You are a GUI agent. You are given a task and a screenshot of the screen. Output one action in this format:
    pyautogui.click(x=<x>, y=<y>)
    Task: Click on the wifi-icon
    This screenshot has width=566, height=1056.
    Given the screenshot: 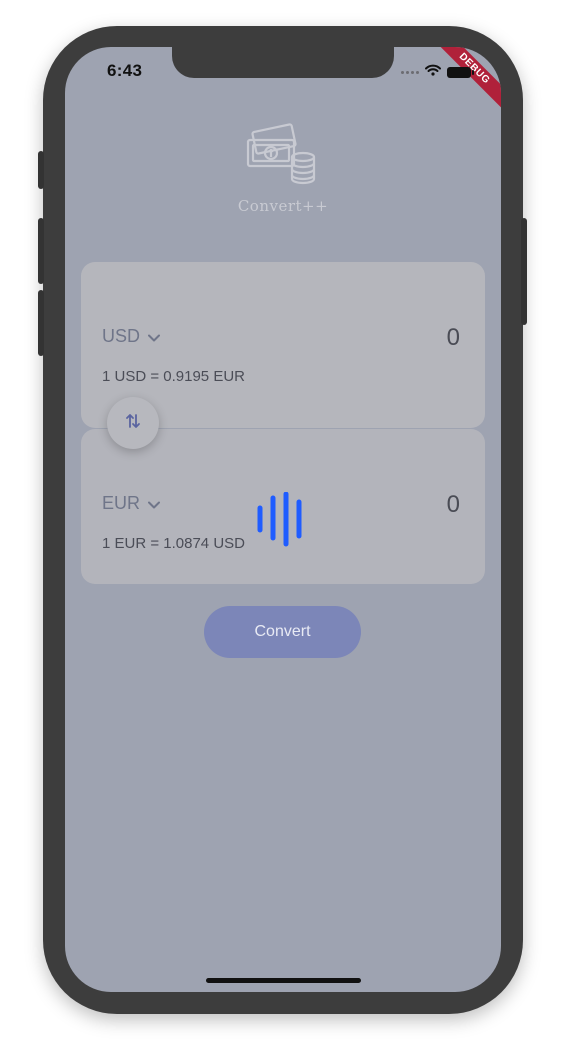 What is the action you would take?
    pyautogui.click(x=433, y=72)
    